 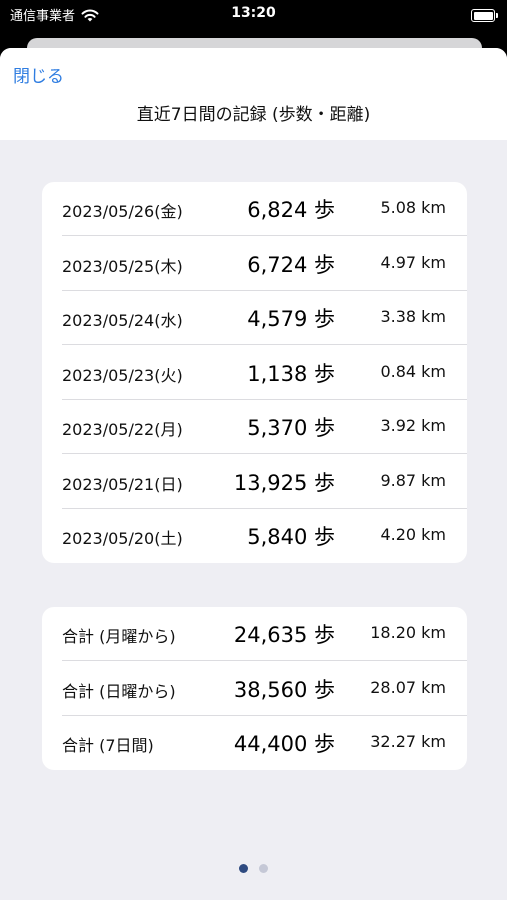 I want to click on daily-row: 2023/05/20(土) 5,840 歩 4.20 km, so click(x=254, y=536).